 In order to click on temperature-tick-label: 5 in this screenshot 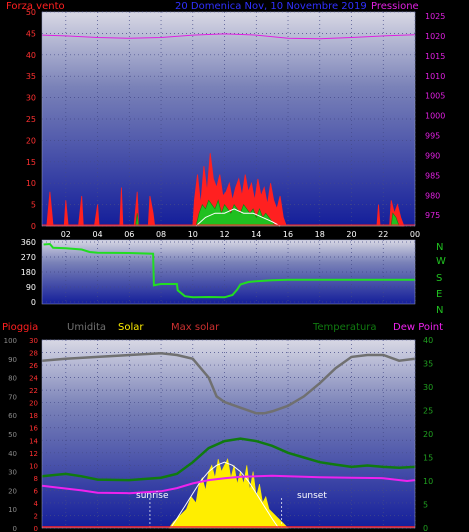, I will do `click(425, 505)`.